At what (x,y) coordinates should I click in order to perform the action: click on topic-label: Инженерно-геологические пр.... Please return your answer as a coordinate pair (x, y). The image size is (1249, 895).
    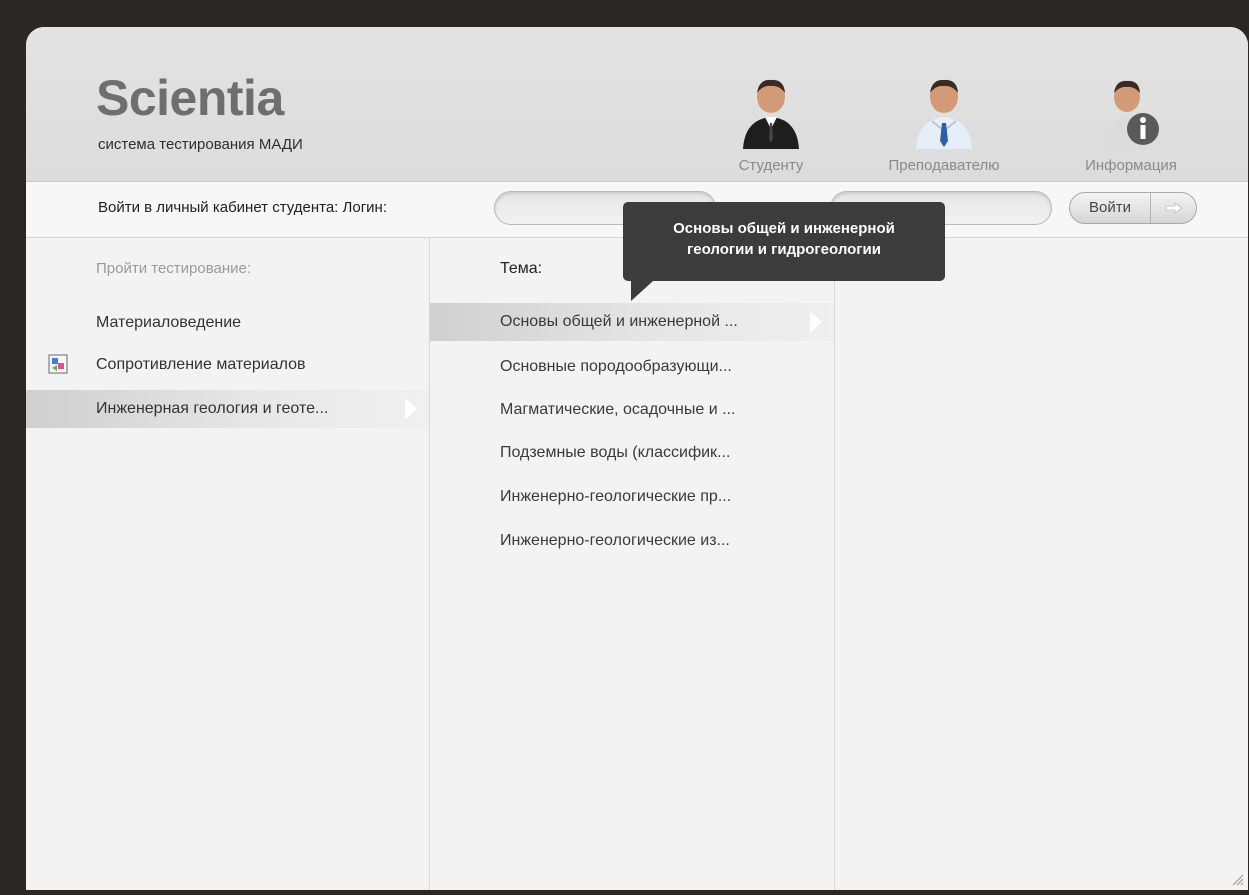
    Looking at the image, I should click on (616, 496).